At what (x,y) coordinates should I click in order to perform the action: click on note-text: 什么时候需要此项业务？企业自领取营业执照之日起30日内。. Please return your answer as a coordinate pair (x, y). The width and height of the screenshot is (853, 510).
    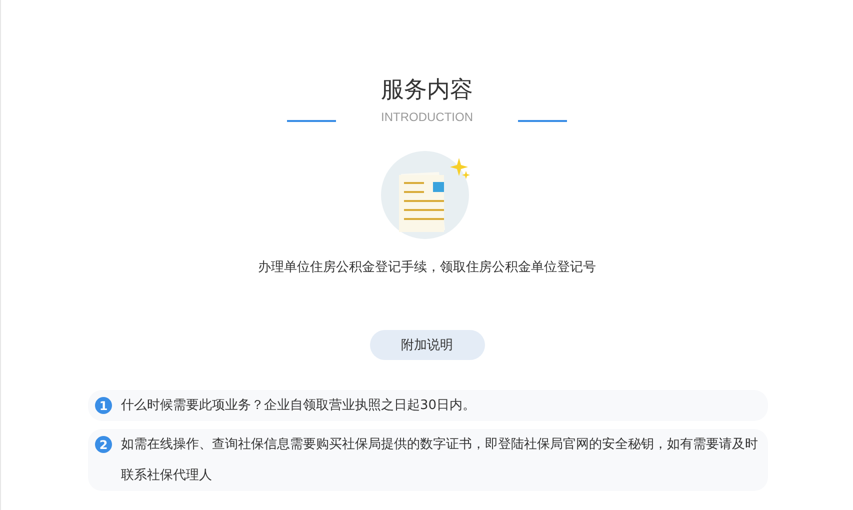
    Looking at the image, I should click on (299, 406).